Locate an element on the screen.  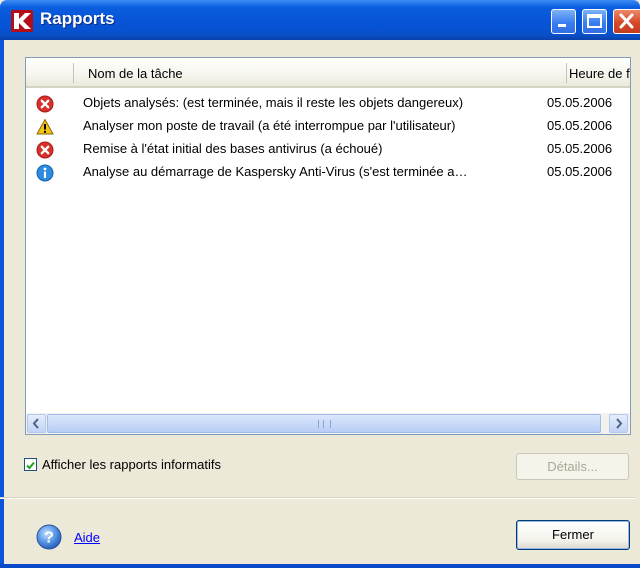
divider is located at coordinates (318, 498).